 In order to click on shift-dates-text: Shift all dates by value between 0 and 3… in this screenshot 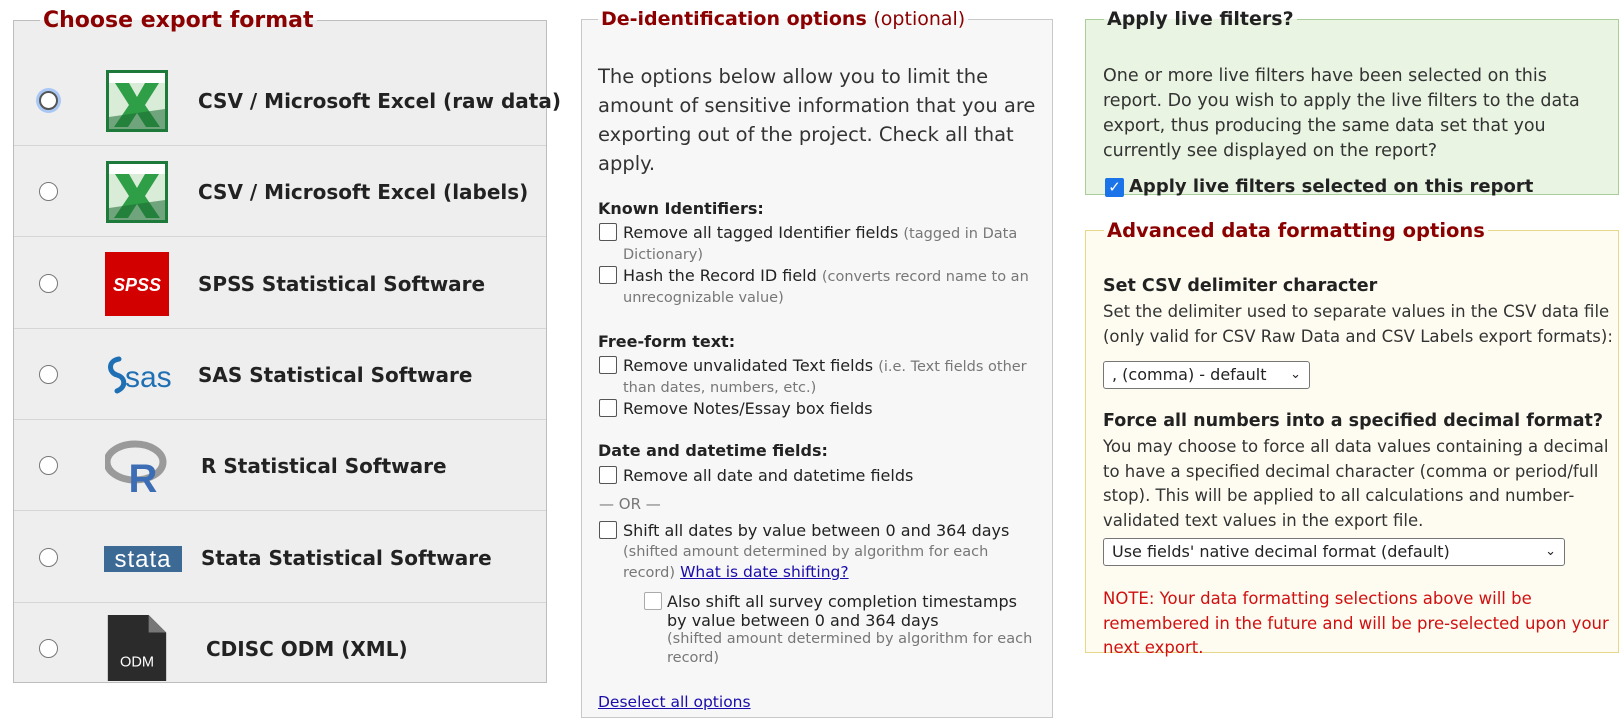, I will do `click(816, 530)`.